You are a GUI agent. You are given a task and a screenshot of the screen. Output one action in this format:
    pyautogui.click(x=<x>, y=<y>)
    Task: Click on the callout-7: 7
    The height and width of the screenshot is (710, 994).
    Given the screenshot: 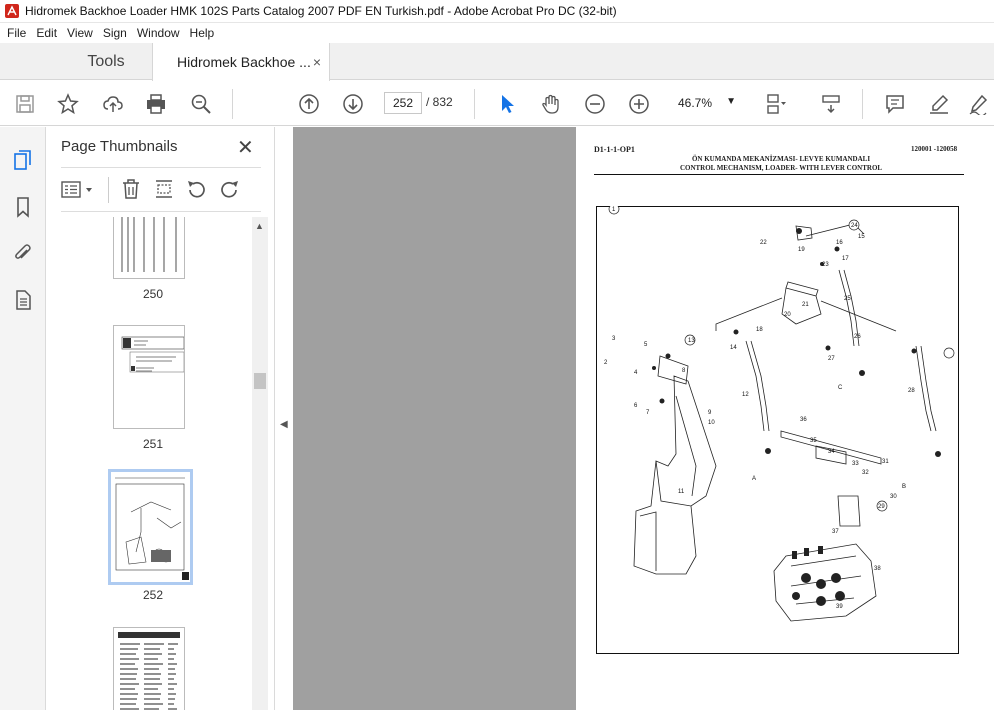 What is the action you would take?
    pyautogui.click(x=648, y=413)
    